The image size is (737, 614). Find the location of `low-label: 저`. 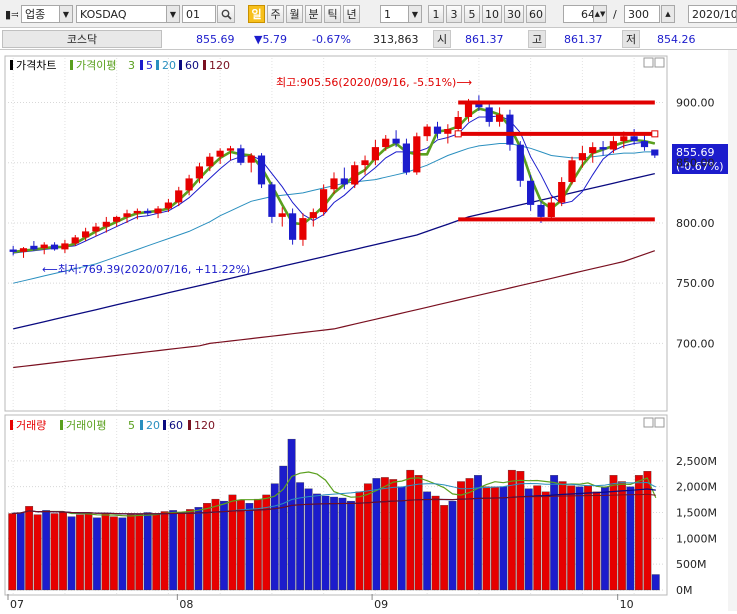

low-label: 저 is located at coordinates (631, 39).